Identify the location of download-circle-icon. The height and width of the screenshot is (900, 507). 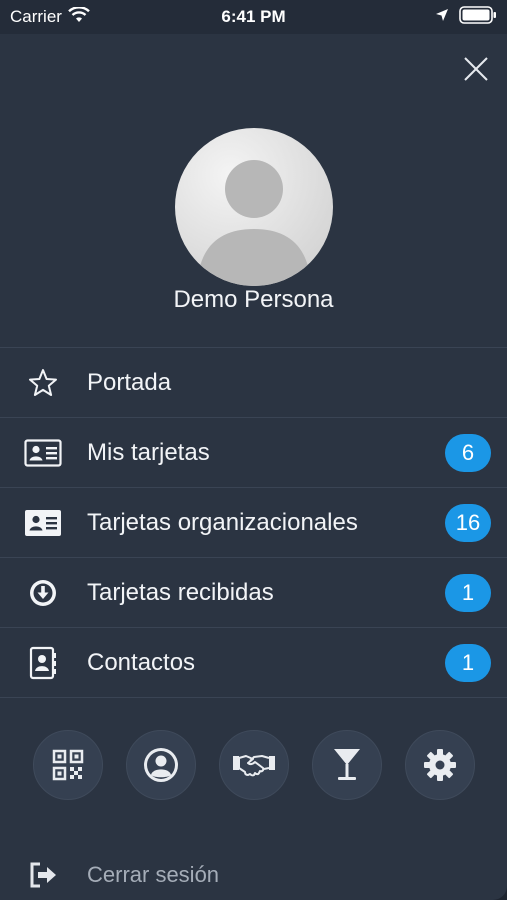
(43, 593).